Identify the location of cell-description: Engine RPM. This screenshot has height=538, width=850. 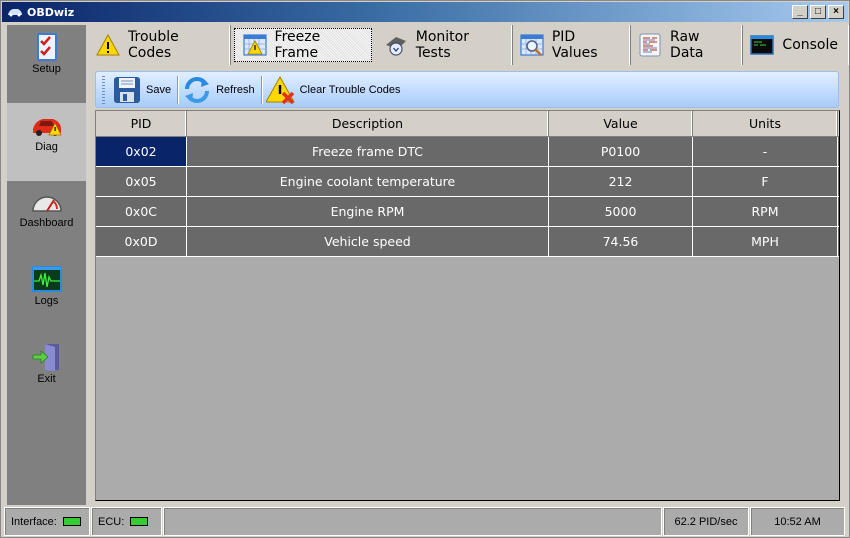
(368, 211).